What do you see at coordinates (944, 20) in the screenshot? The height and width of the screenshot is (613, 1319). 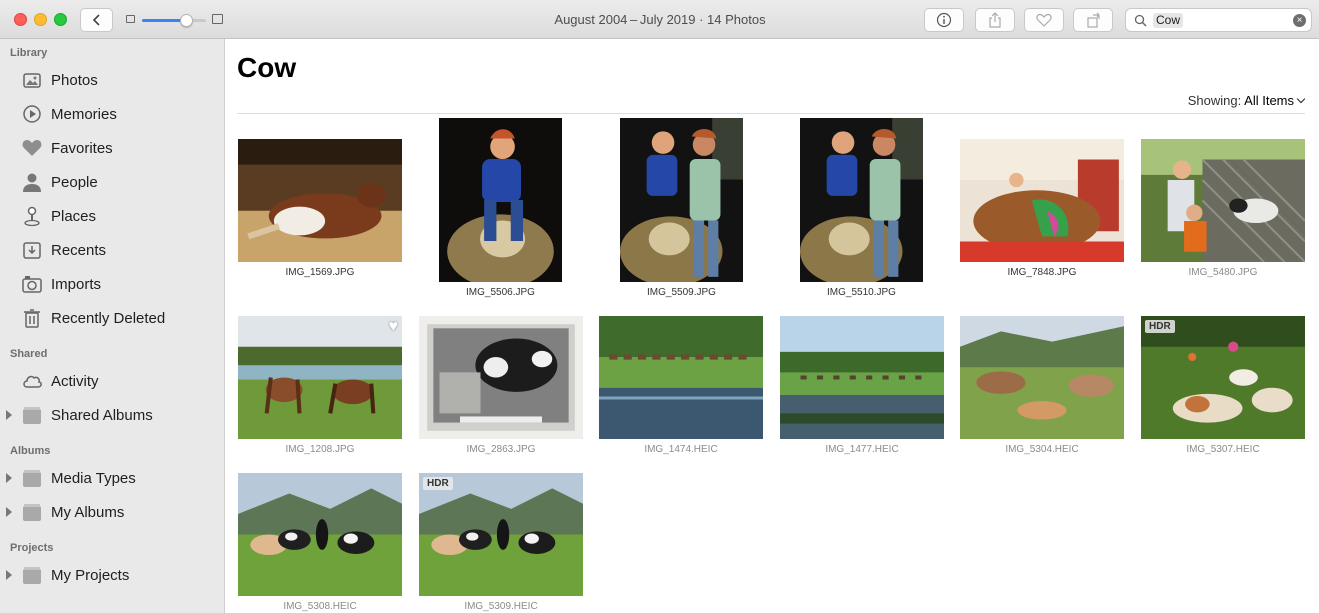 I see `info-button` at bounding box center [944, 20].